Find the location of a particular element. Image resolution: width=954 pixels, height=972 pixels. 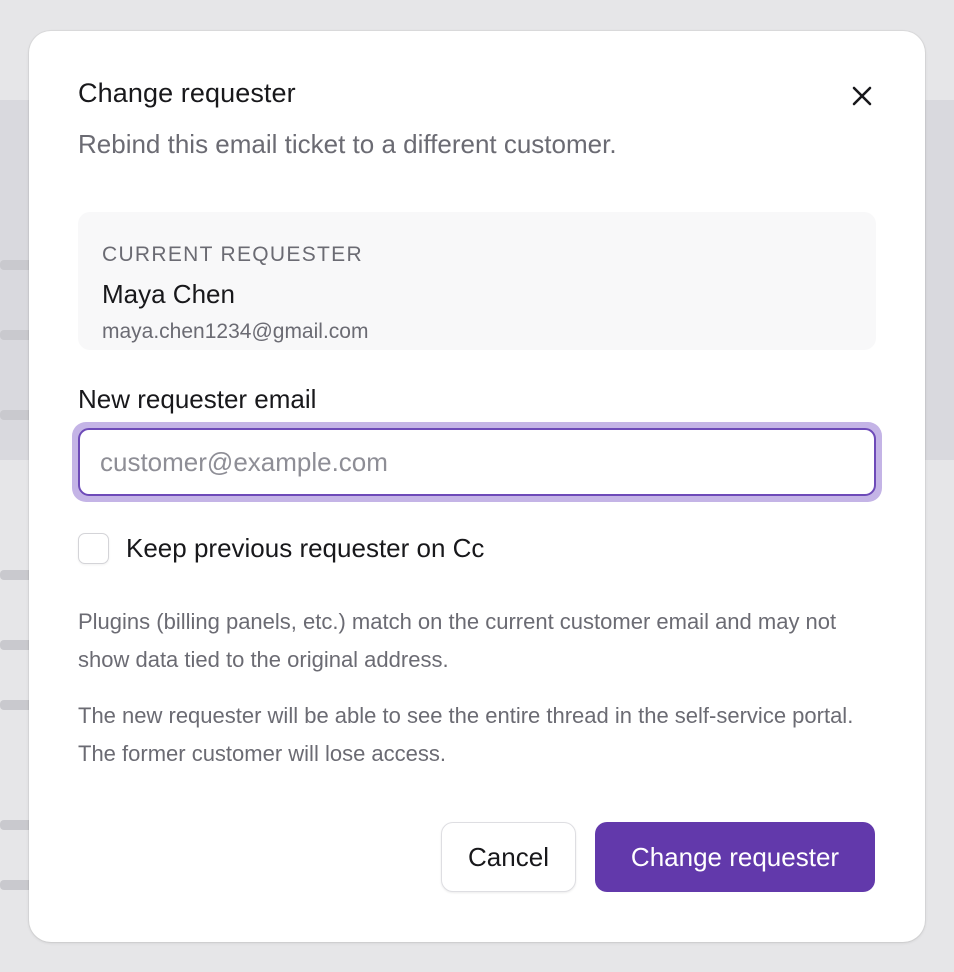

current-requester-email: maya.chen1234@gmail.com is located at coordinates (235, 331).